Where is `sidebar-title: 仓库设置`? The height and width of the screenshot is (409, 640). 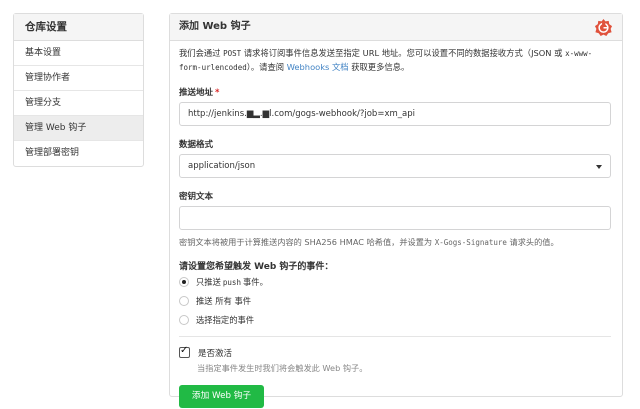 sidebar-title: 仓库设置 is located at coordinates (78, 27).